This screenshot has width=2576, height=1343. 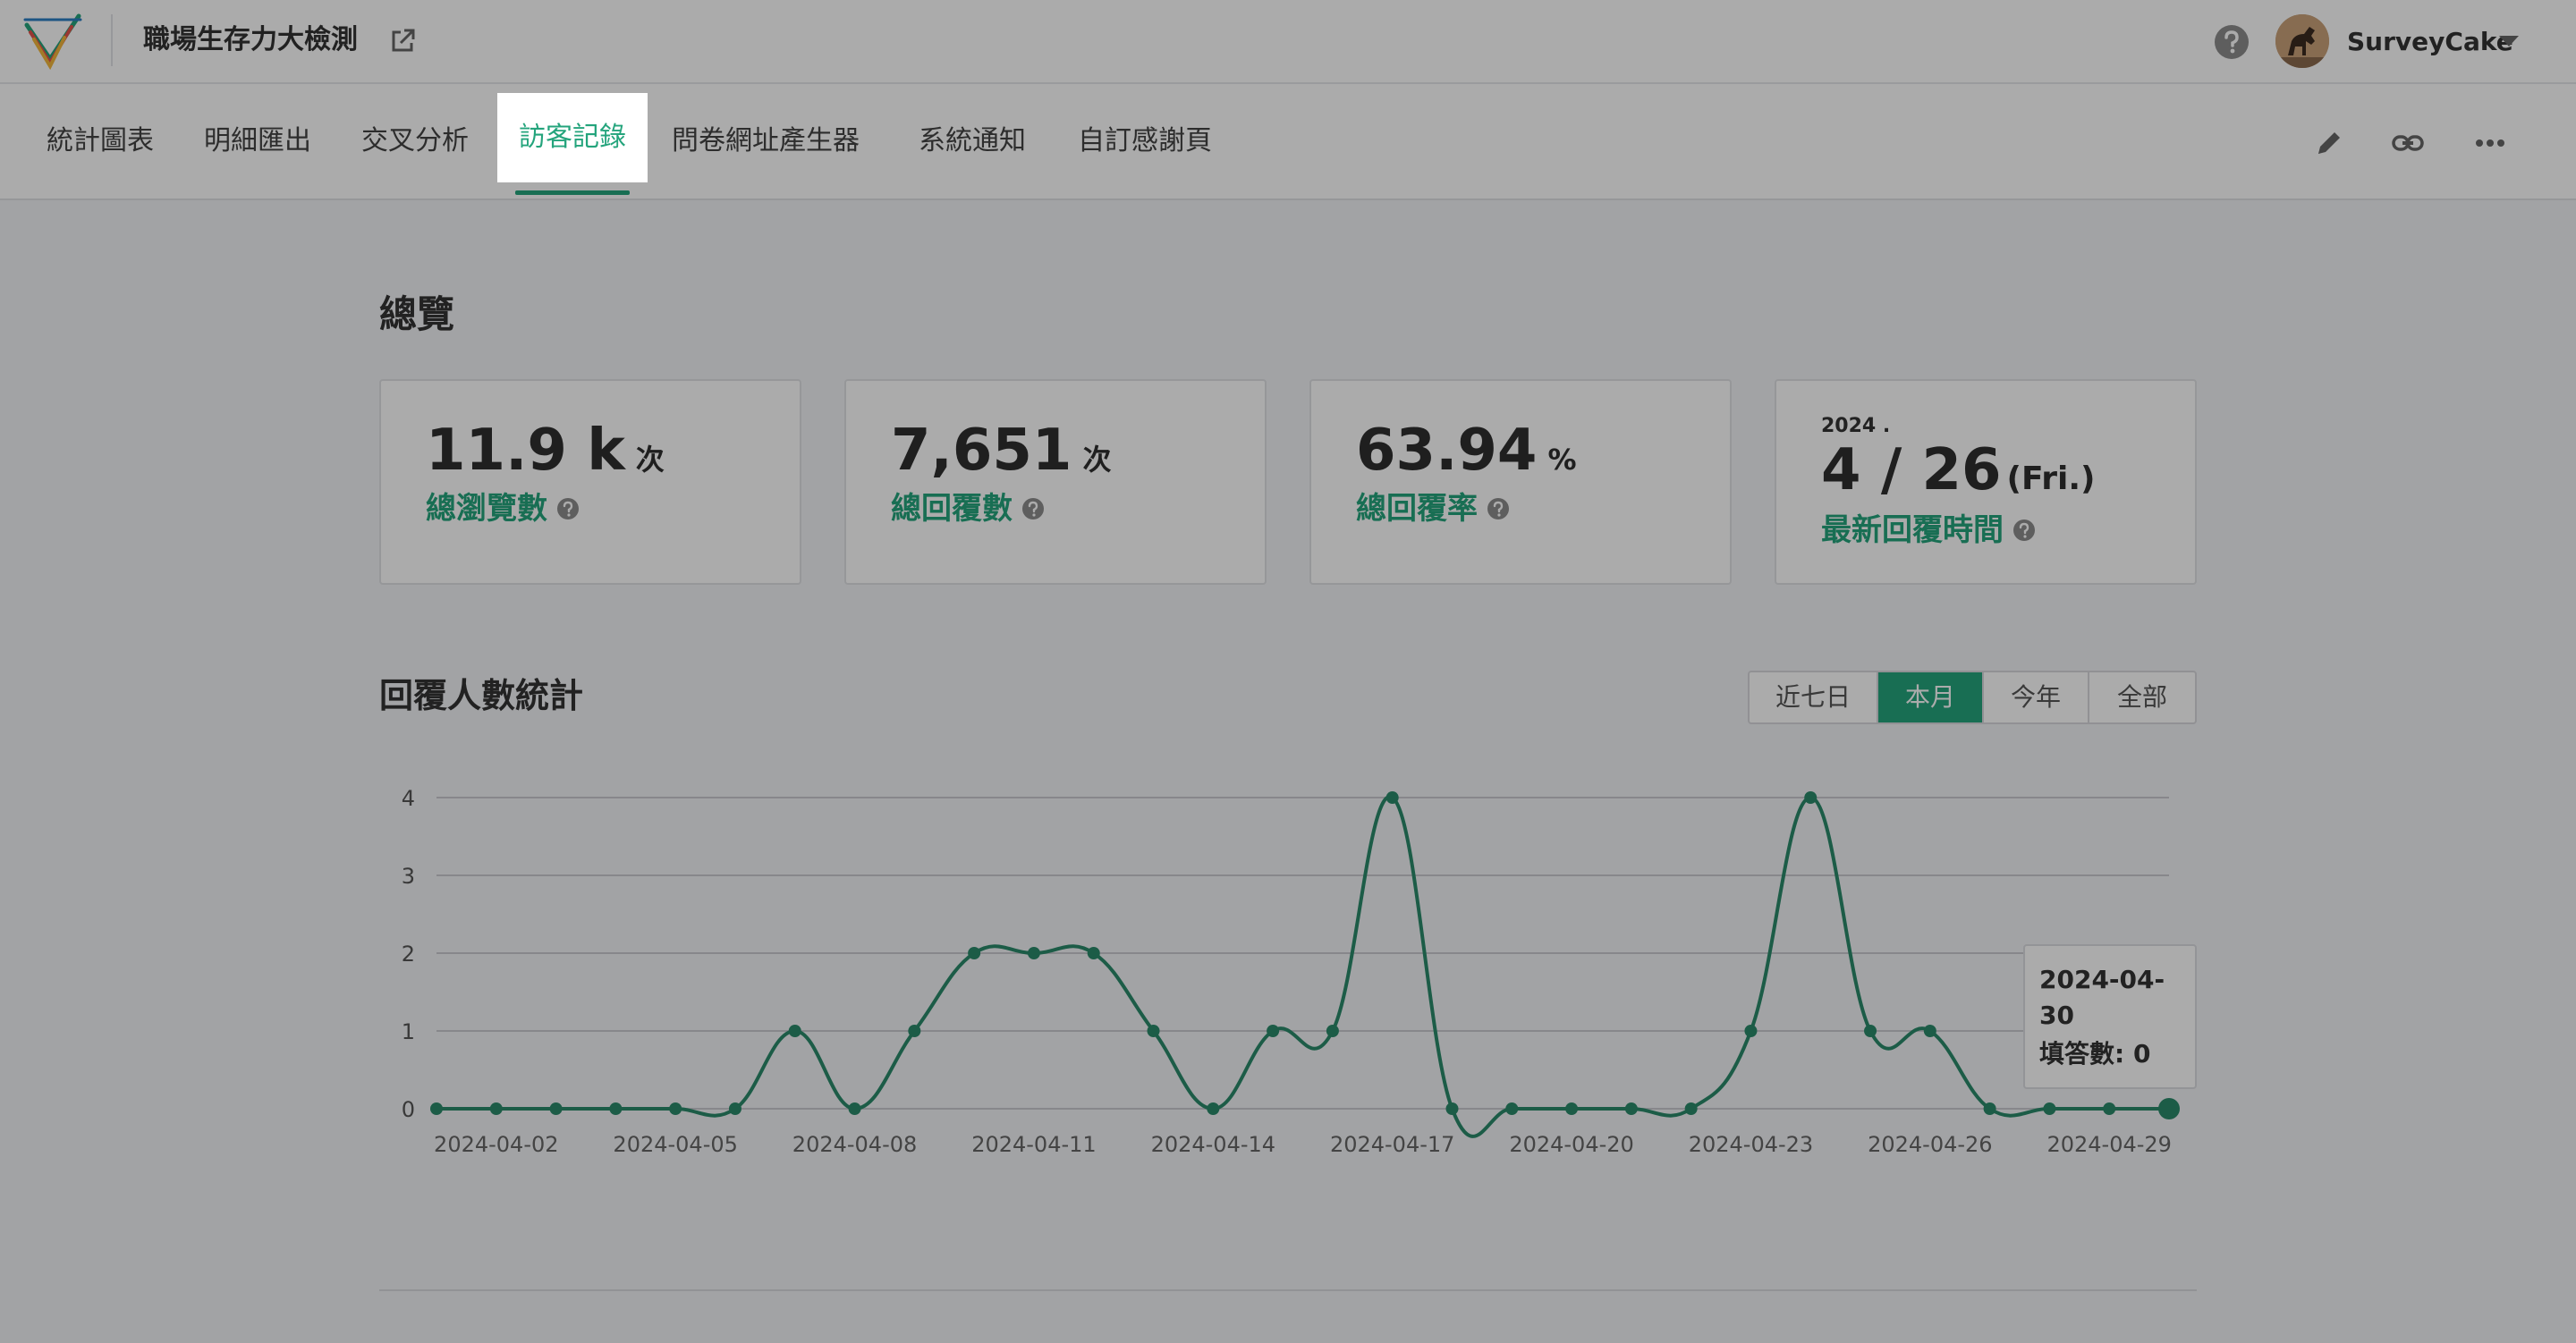 I want to click on x-tick-label: 2024-04-29, so click(x=2108, y=1145).